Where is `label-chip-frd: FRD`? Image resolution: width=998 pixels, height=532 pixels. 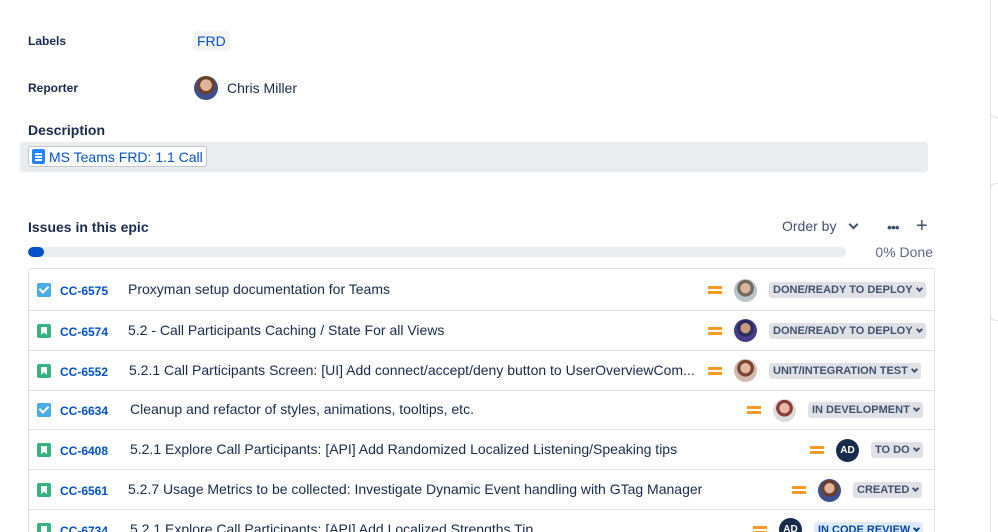
label-chip-frd: FRD is located at coordinates (211, 41).